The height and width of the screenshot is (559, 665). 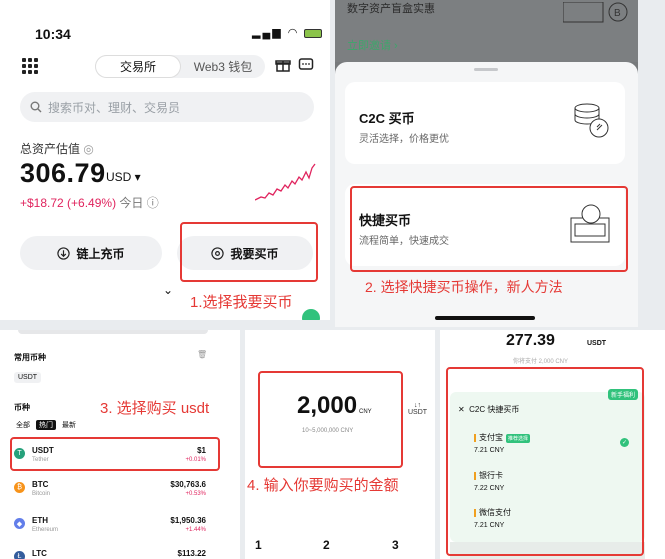 What do you see at coordinates (123, 177) in the screenshot?
I see `currency-select: USD ▾` at bounding box center [123, 177].